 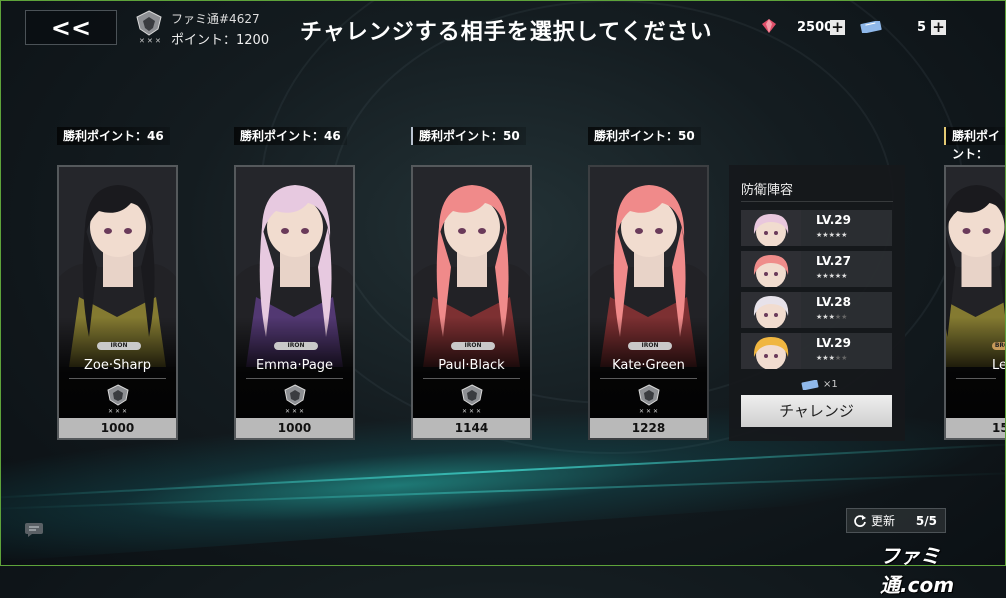 I want to click on gem-icon, so click(x=769, y=26).